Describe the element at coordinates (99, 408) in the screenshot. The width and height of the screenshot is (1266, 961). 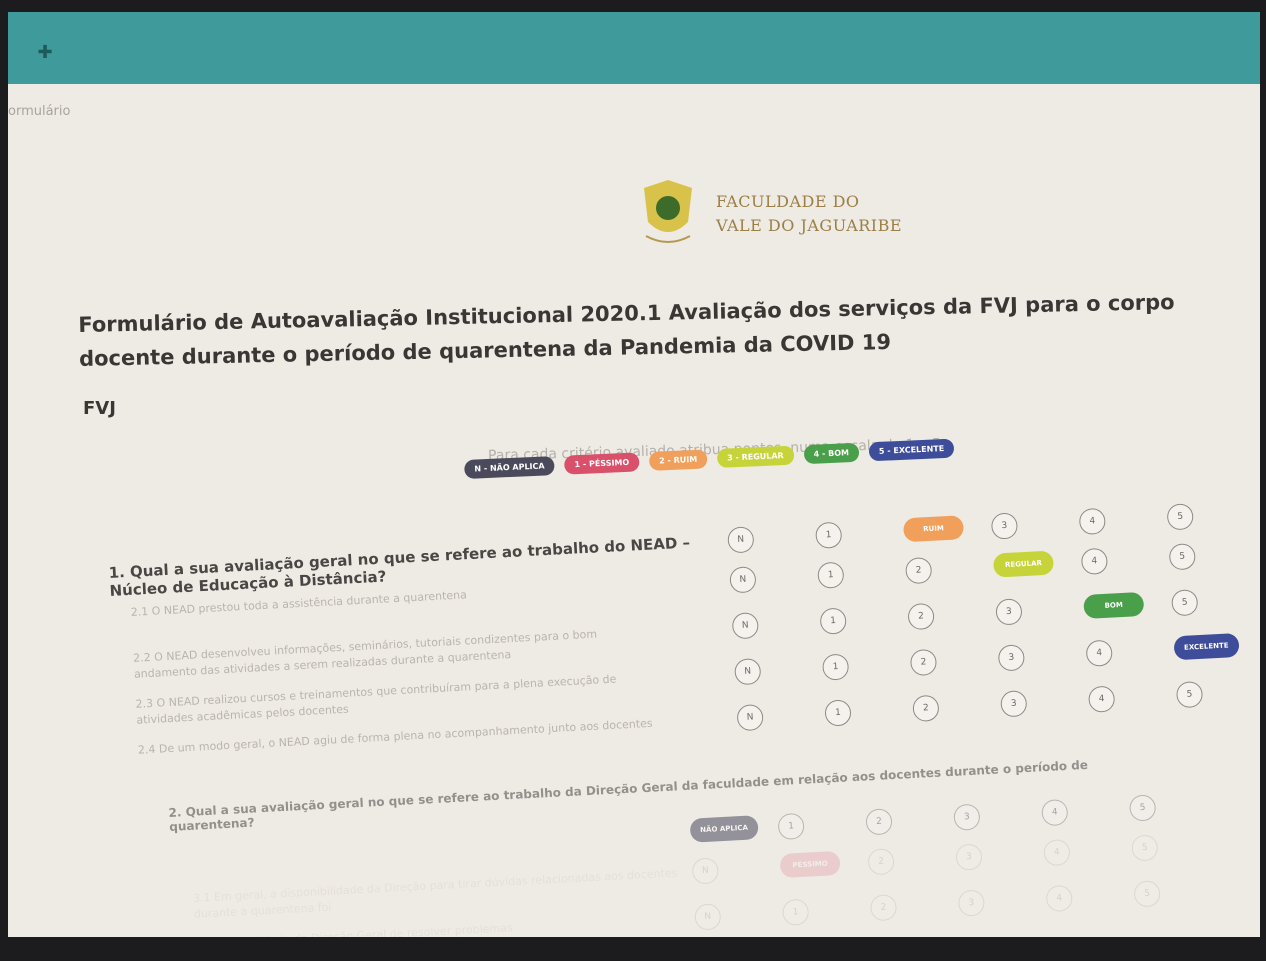
I see `form-subtitle: FVJ` at that location.